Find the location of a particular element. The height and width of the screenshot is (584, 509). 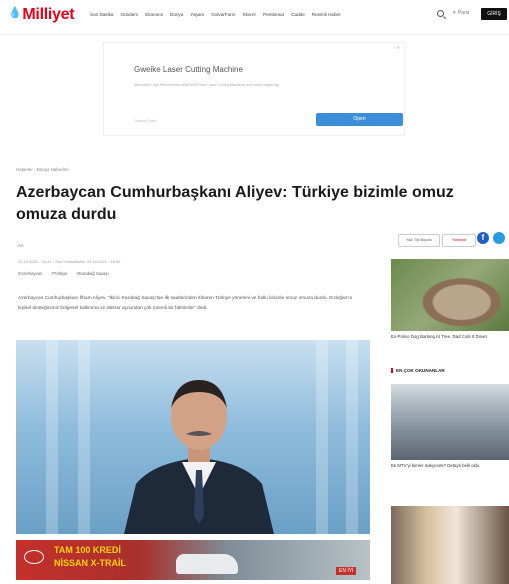

weather-widget: ☀ Paris is located at coordinates (460, 13).